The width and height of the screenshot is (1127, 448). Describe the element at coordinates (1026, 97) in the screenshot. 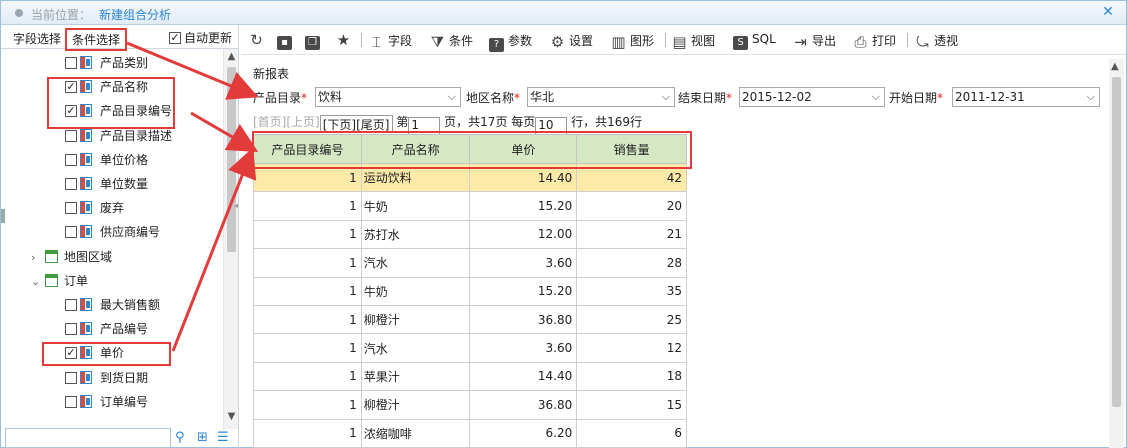

I see `start-date-select: 2011-12-31 ⌵` at that location.